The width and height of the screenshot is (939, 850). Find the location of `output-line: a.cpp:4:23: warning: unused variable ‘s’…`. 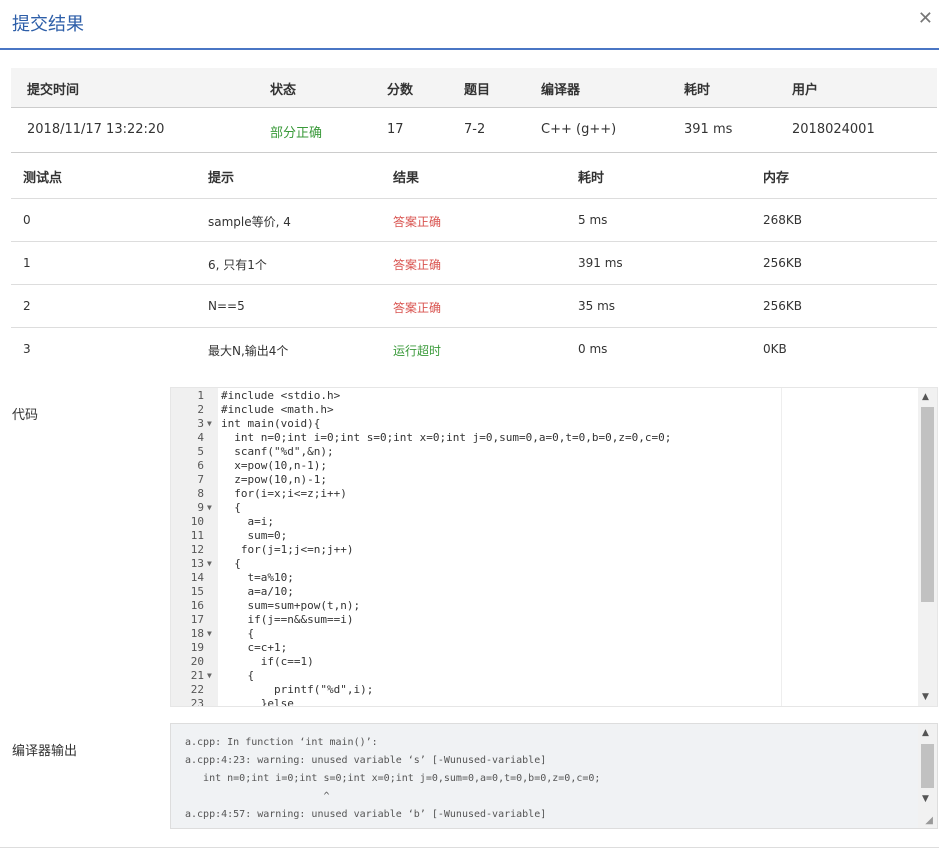

output-line: a.cpp:4:23: warning: unused variable ‘s’… is located at coordinates (366, 760).